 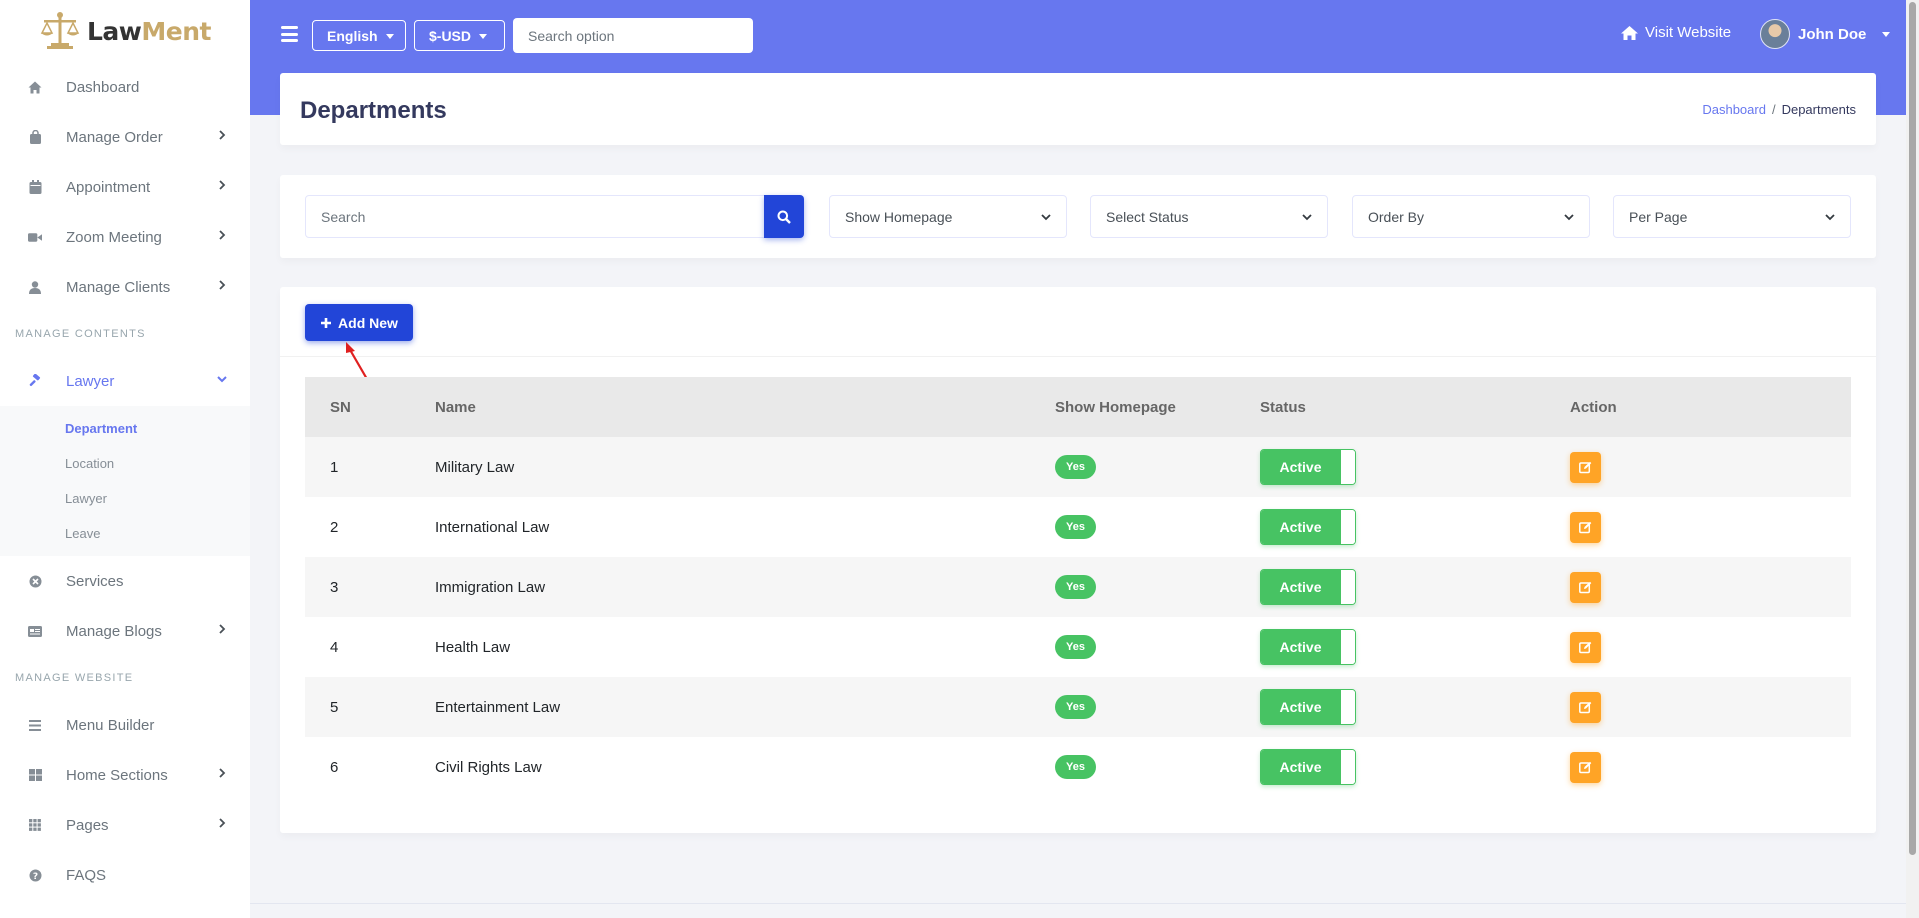 I want to click on sidebar-item-dashboard: Dashboard, so click(x=125, y=87).